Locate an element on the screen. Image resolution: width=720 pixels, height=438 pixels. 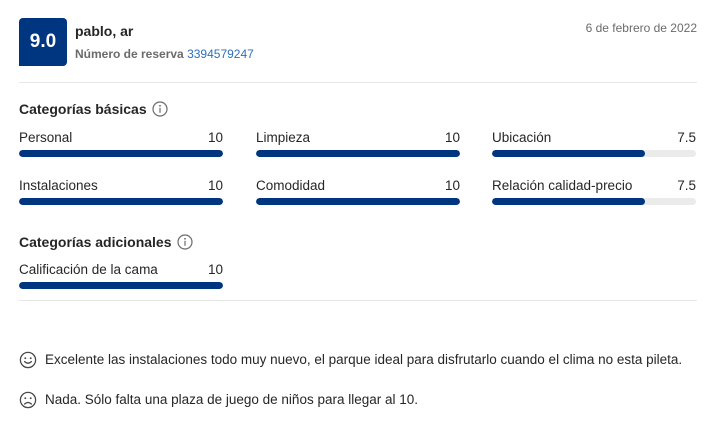
additional-categories-label: Categorías adicionales is located at coordinates (95, 242).